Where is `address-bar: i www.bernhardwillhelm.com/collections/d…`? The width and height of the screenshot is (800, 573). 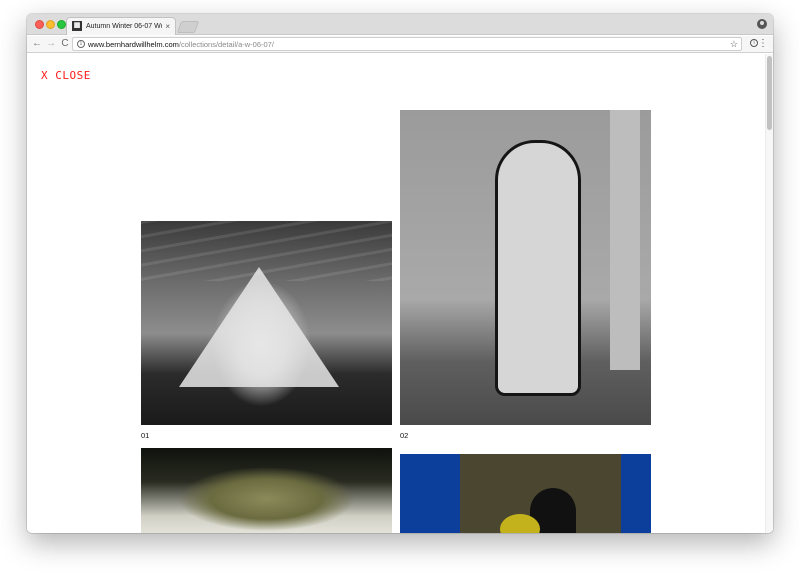
address-bar: i www.bernhardwillhelm.com/collections/d… is located at coordinates (407, 44).